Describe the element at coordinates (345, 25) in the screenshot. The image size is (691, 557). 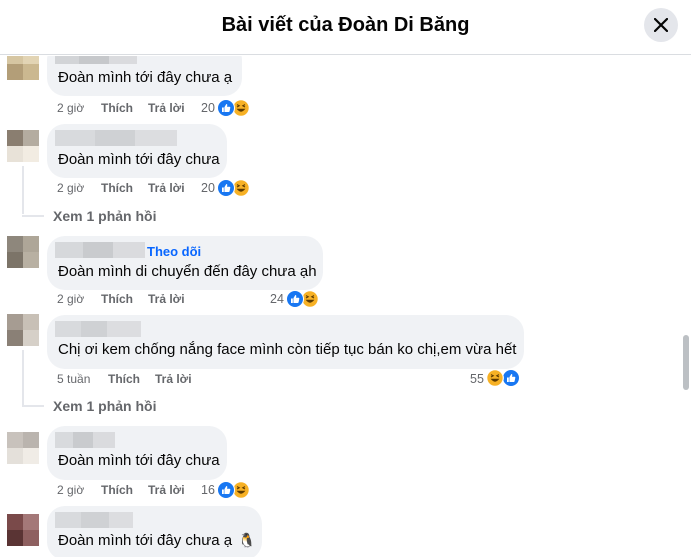
I see `dialog-title: Bài viết của Đoàn Di Băng` at that location.